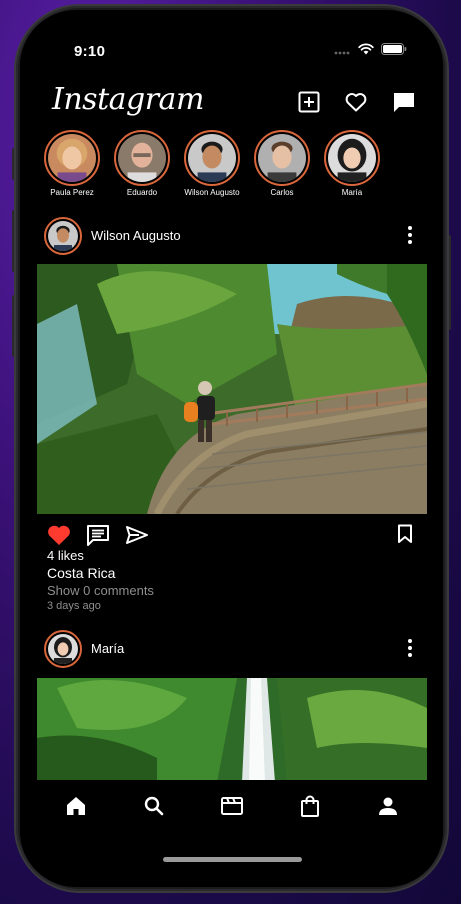  I want to click on power-button, so click(449, 282).